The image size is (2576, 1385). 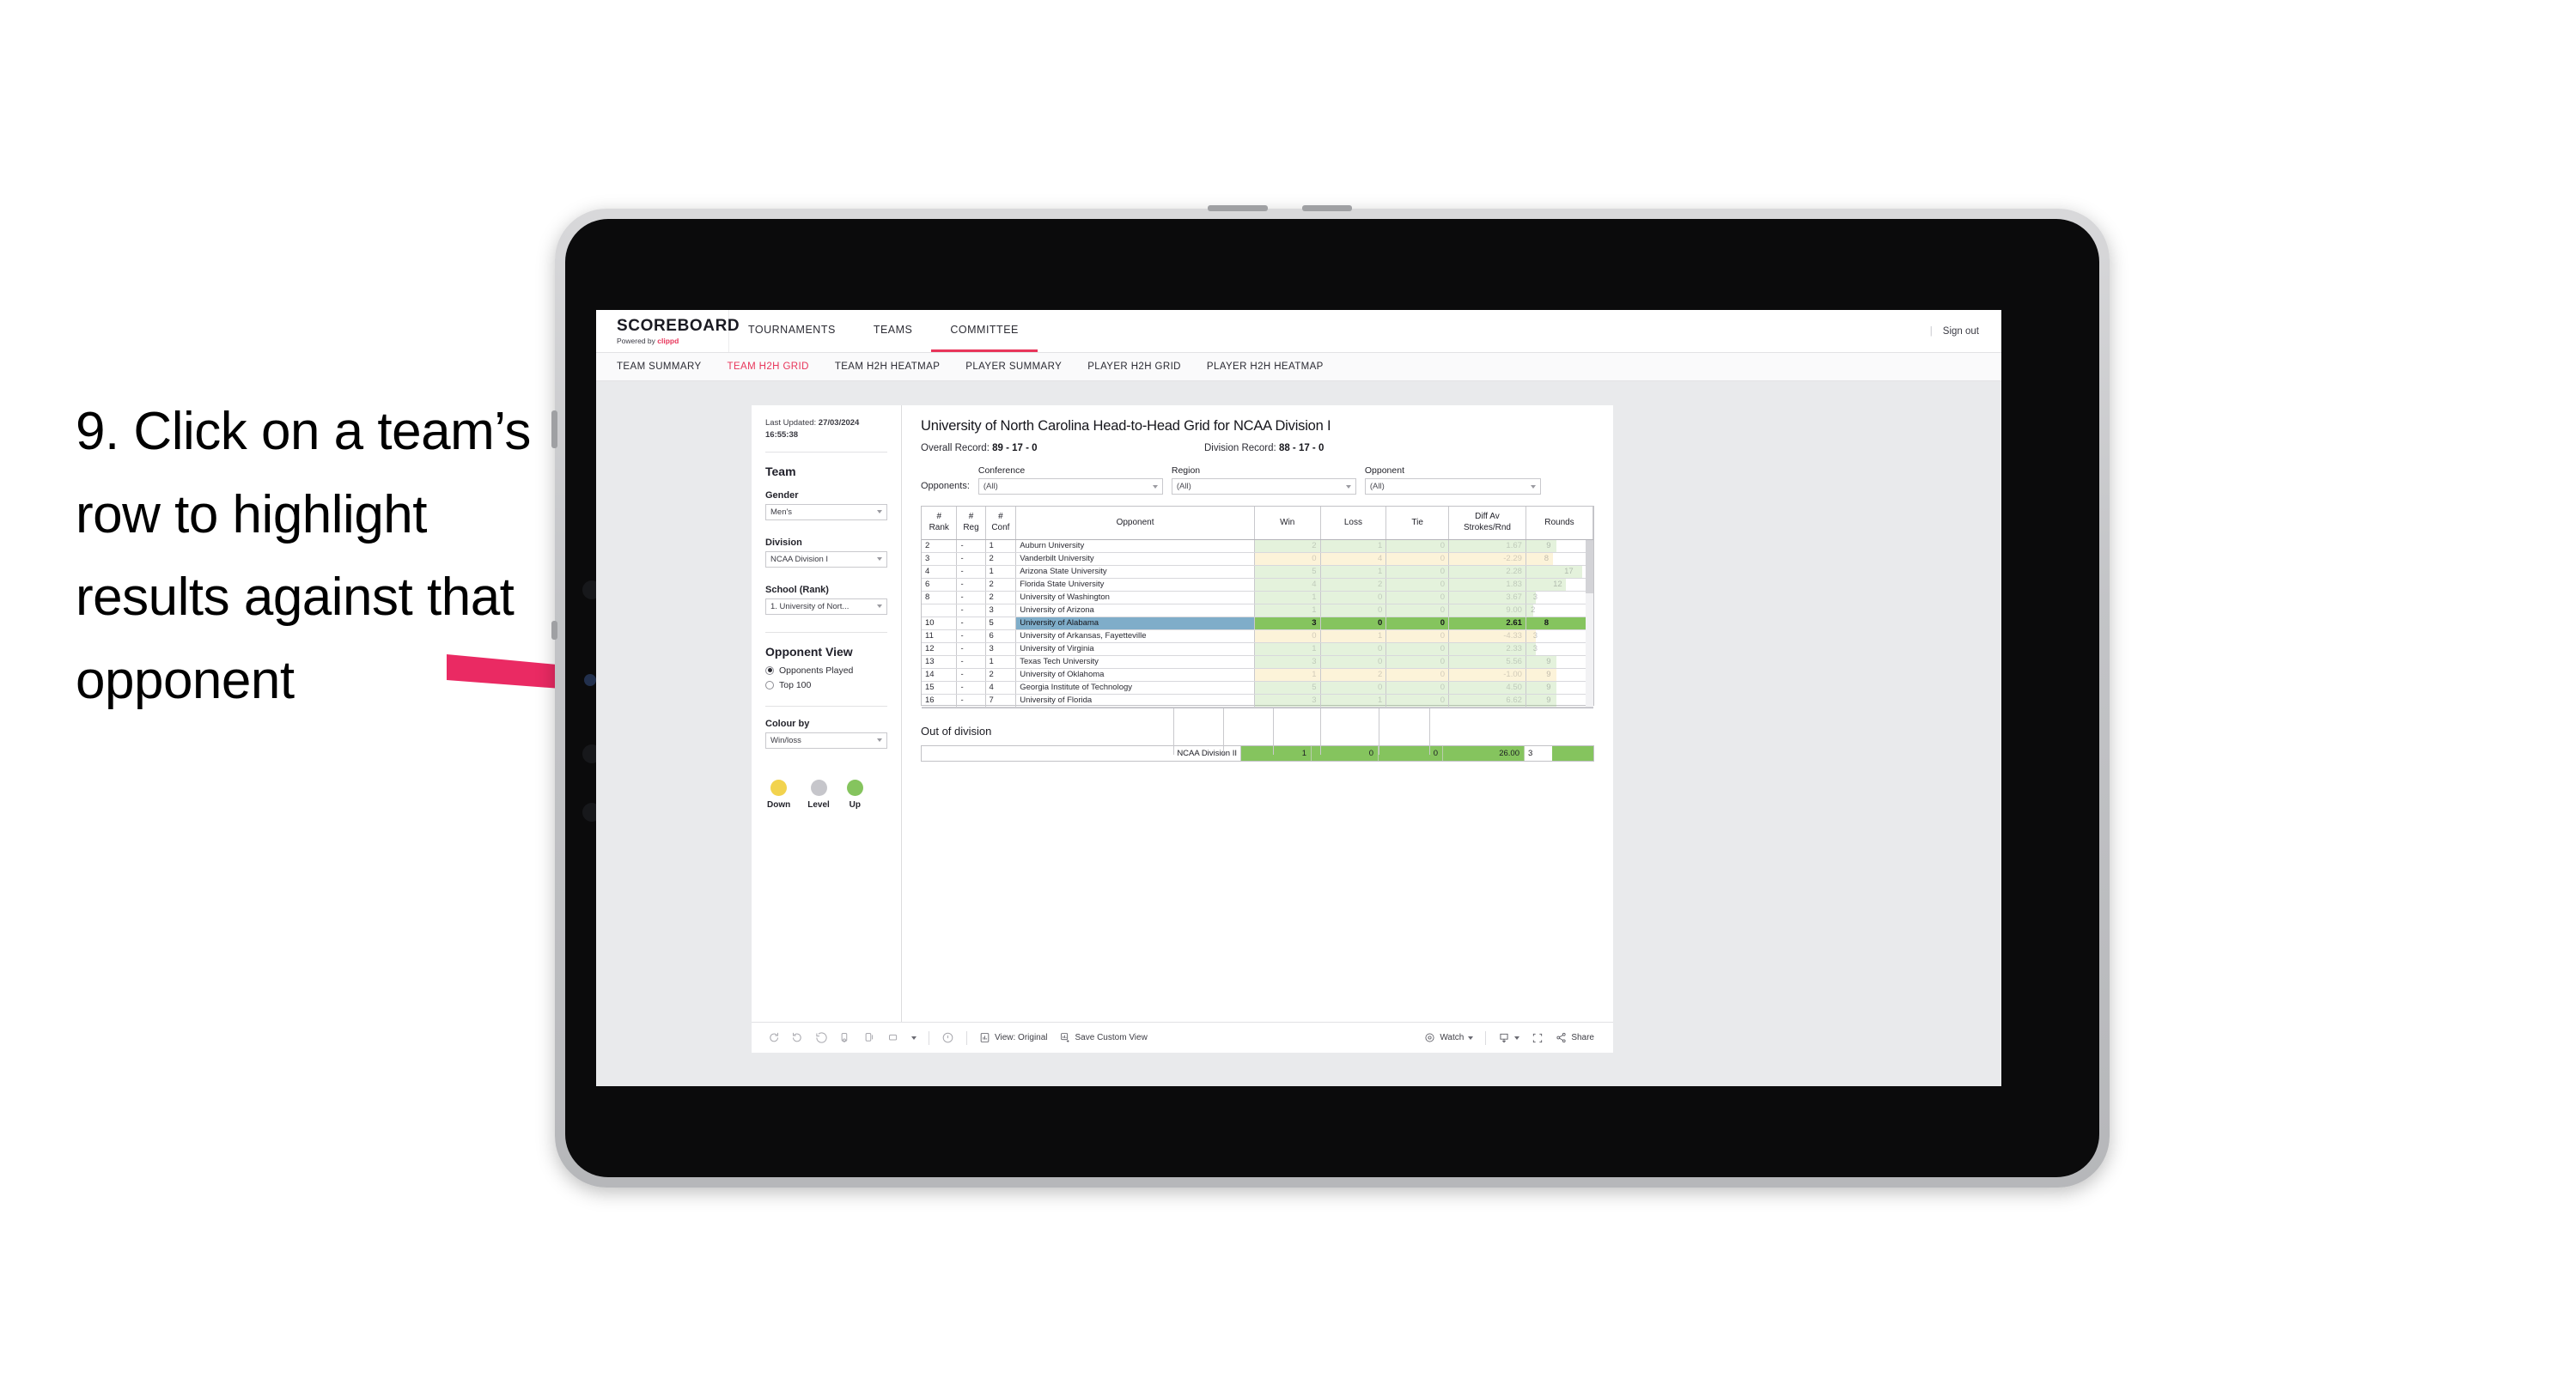 What do you see at coordinates (1134, 366) in the screenshot?
I see `tab-player-h2h-grid: PLAYER H2H GRID` at bounding box center [1134, 366].